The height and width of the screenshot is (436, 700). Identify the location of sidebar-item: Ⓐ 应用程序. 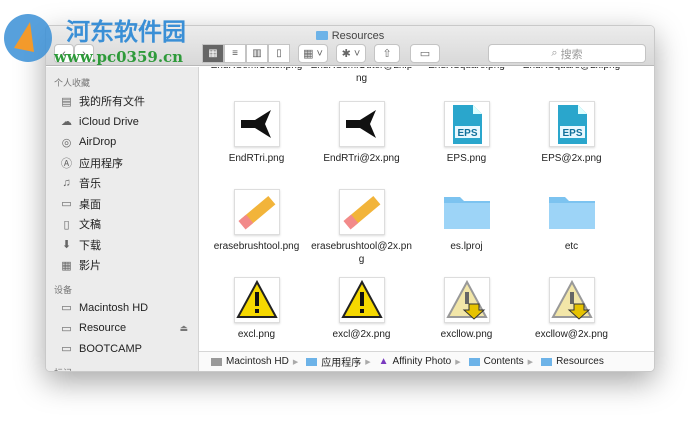
(122, 163).